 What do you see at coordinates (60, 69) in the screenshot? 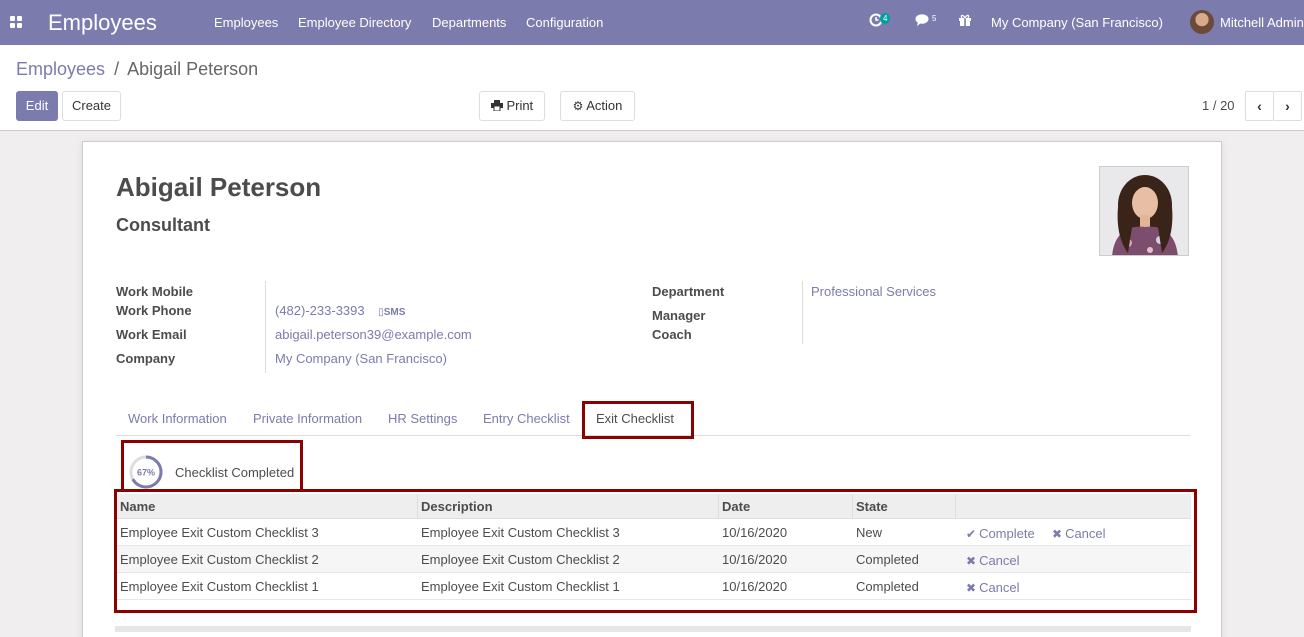
I see `breadcrumb-parent: Employees` at bounding box center [60, 69].